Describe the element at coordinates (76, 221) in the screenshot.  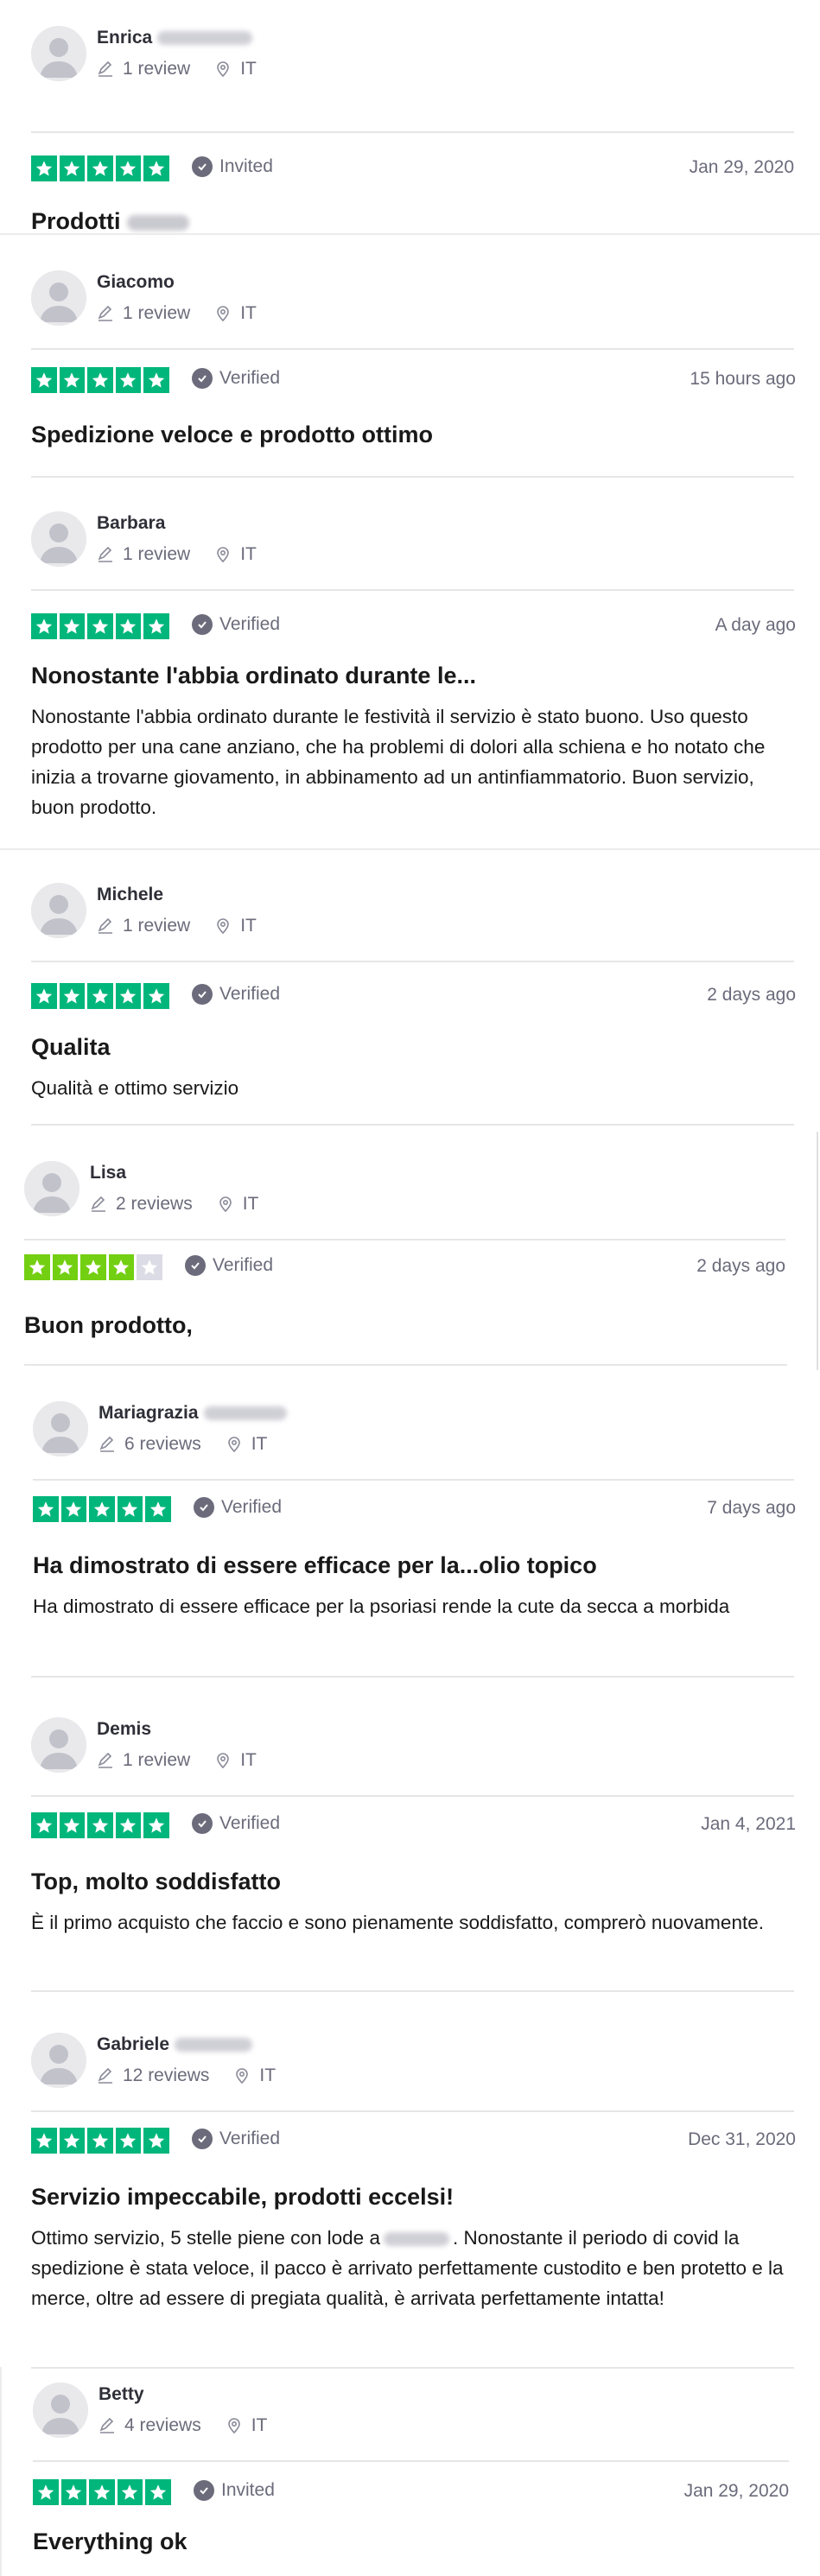
I see `review-title-text: Prodotti` at that location.